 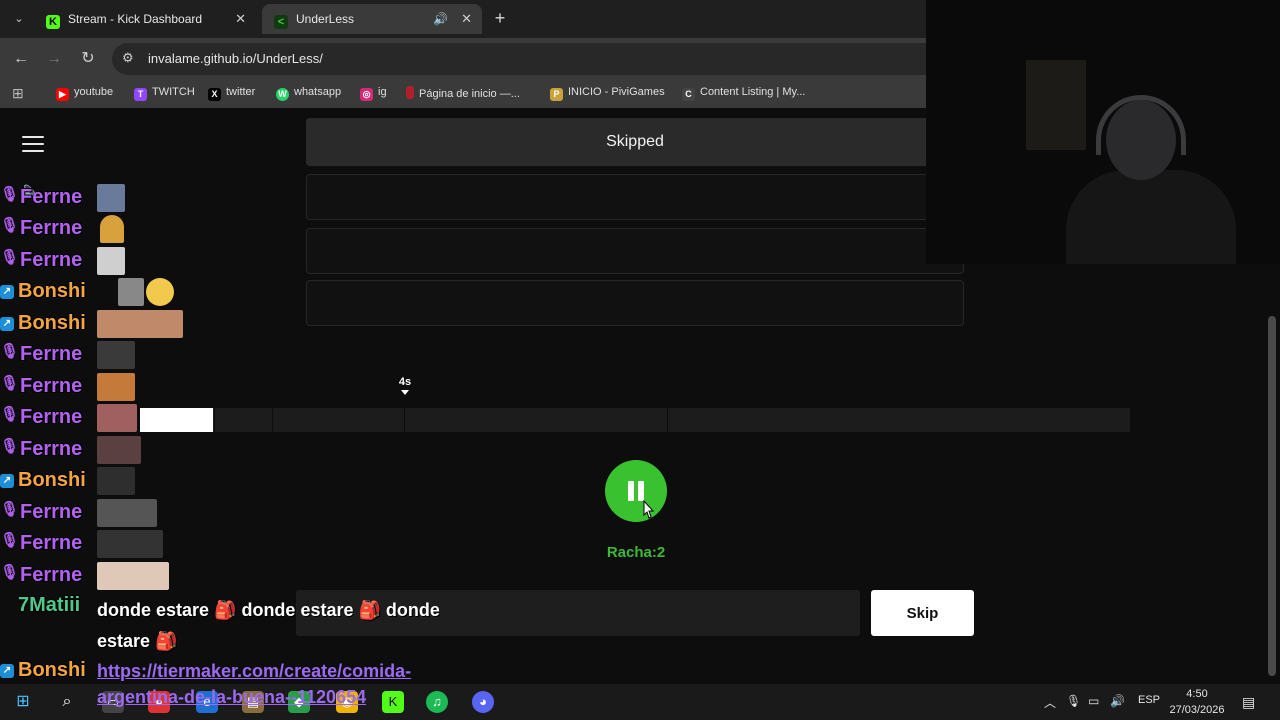 I want to click on bookmark-whatsapp: Wwhatsapp, so click(x=308, y=93).